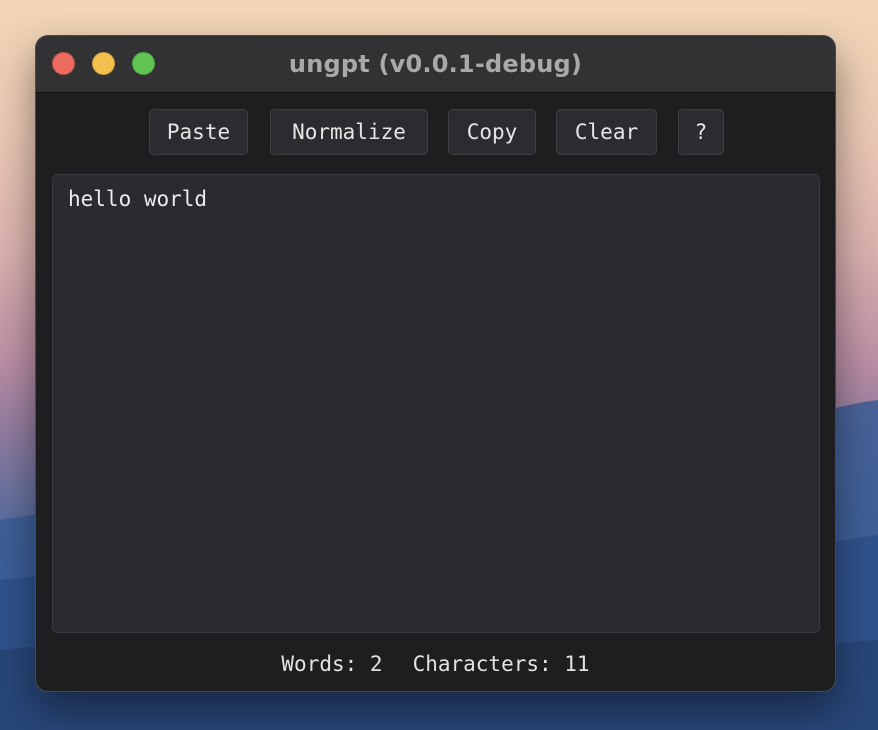 Image resolution: width=878 pixels, height=730 pixels. I want to click on title-bar: ungpt (v0.0.1-debug), so click(435, 64).